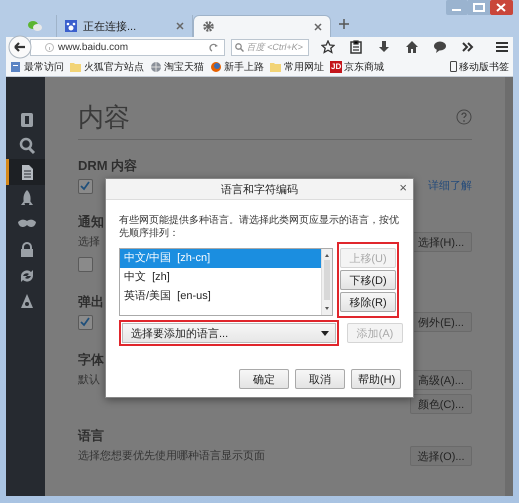 The width and height of the screenshot is (519, 503). What do you see at coordinates (464, 117) in the screenshot?
I see `help-icon` at bounding box center [464, 117].